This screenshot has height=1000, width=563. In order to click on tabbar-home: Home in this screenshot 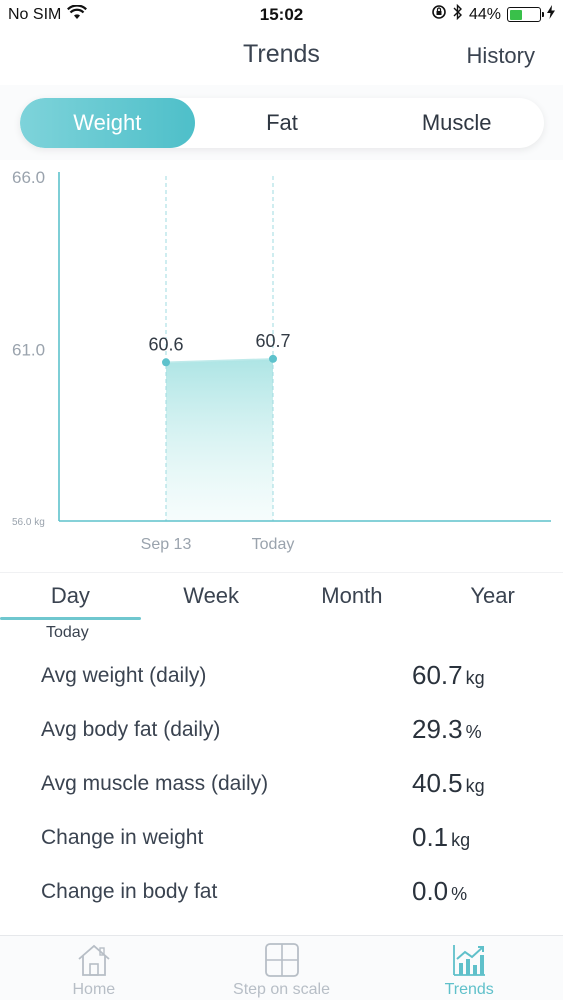, I will do `click(94, 968)`.